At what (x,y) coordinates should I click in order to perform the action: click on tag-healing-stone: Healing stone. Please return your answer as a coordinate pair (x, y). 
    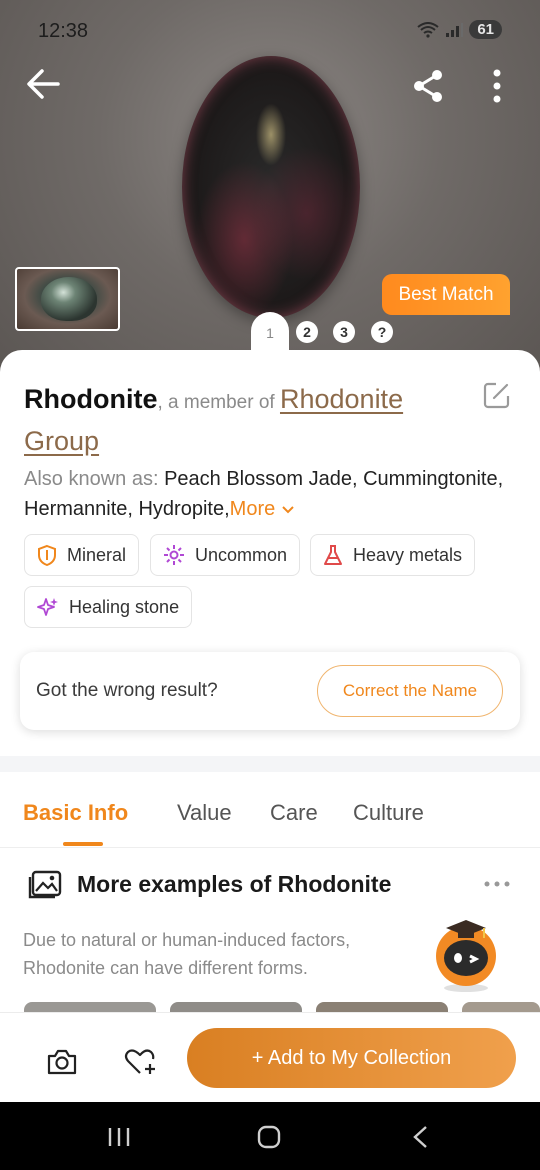
    Looking at the image, I should click on (108, 607).